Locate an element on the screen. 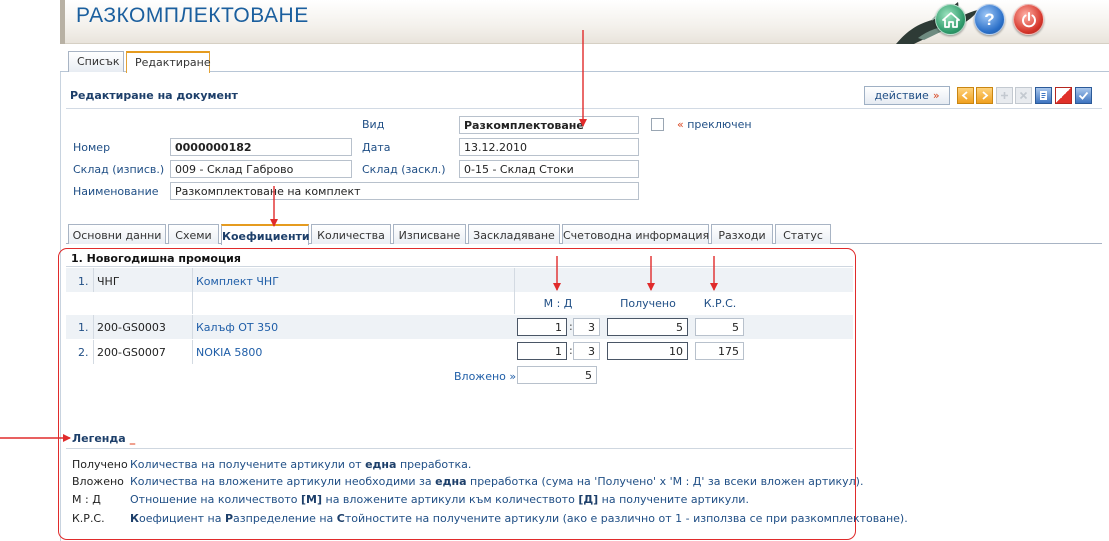 The width and height of the screenshot is (1109, 541). add-button is located at coordinates (1004, 95).